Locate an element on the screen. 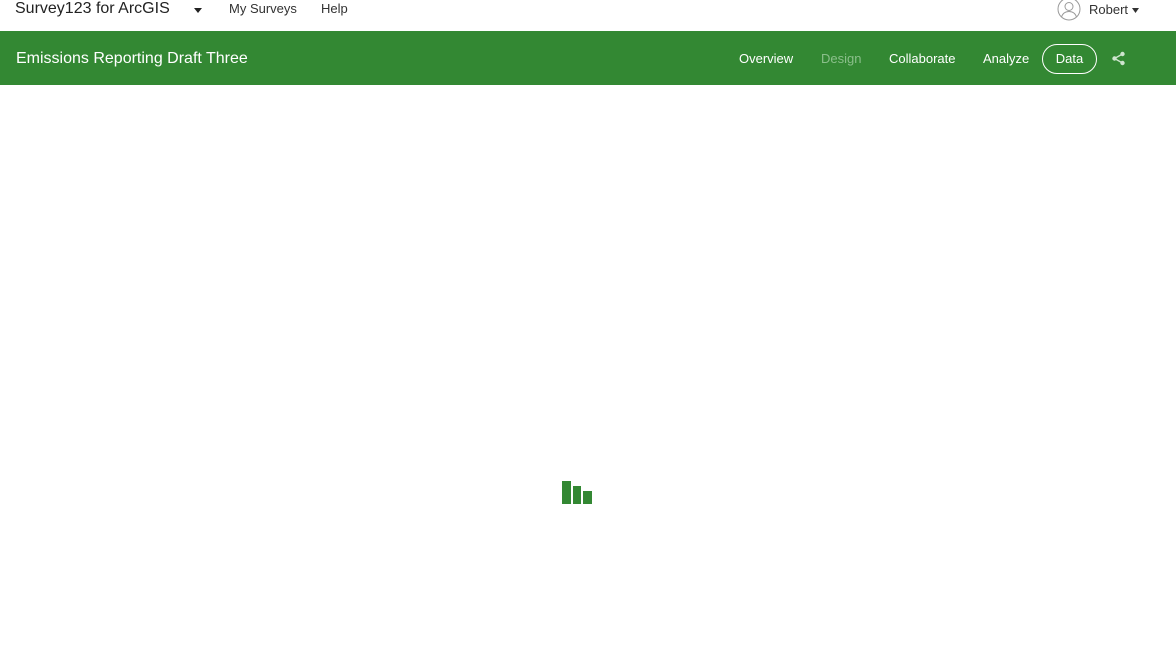 Image resolution: width=1176 pixels, height=671 pixels. loading-spinner-icon is located at coordinates (577, 492).